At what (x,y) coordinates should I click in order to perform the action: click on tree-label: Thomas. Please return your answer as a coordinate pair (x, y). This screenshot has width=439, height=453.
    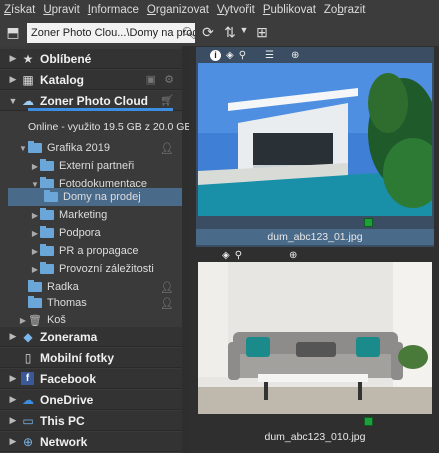
    Looking at the image, I should click on (67, 303).